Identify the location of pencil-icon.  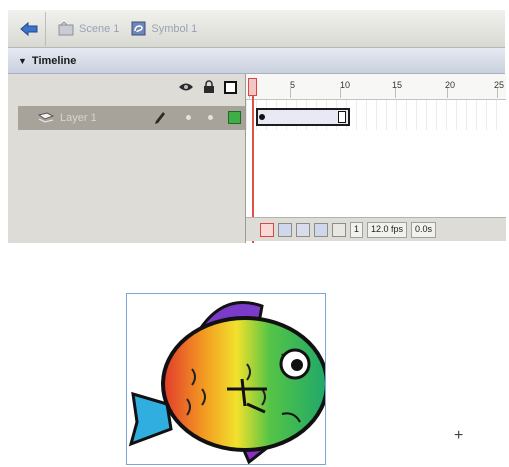
(160, 118).